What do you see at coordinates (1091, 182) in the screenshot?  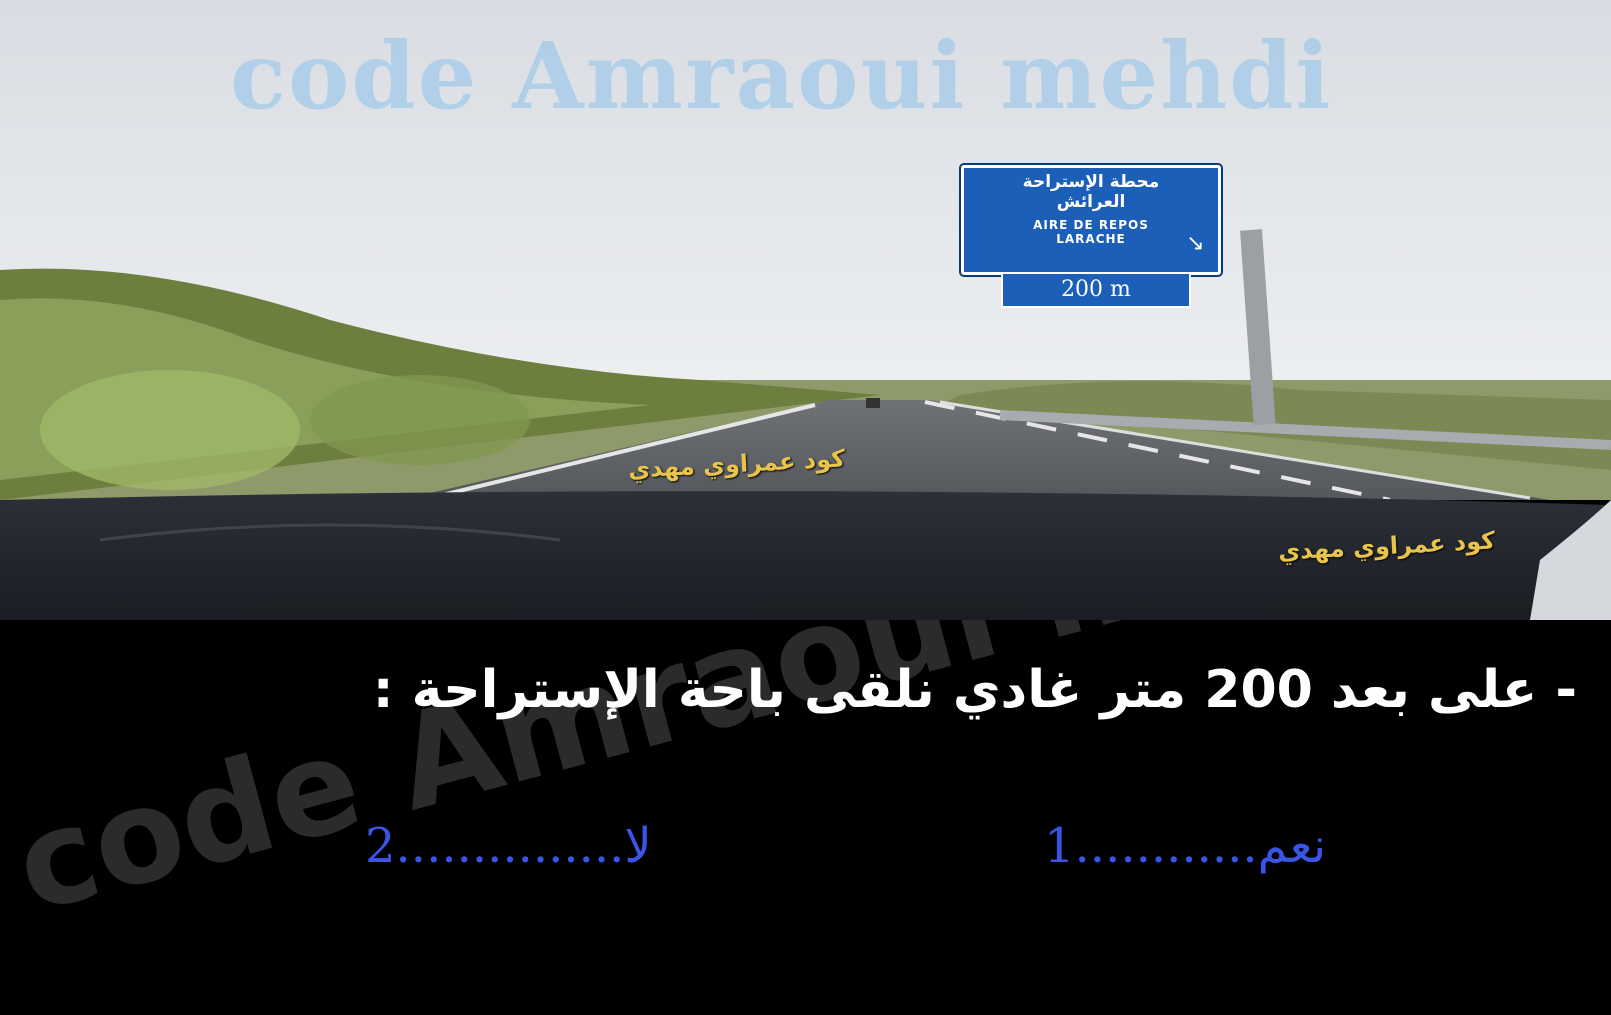 I see `sign-arabic-line1: محطة الإستراحة` at bounding box center [1091, 182].